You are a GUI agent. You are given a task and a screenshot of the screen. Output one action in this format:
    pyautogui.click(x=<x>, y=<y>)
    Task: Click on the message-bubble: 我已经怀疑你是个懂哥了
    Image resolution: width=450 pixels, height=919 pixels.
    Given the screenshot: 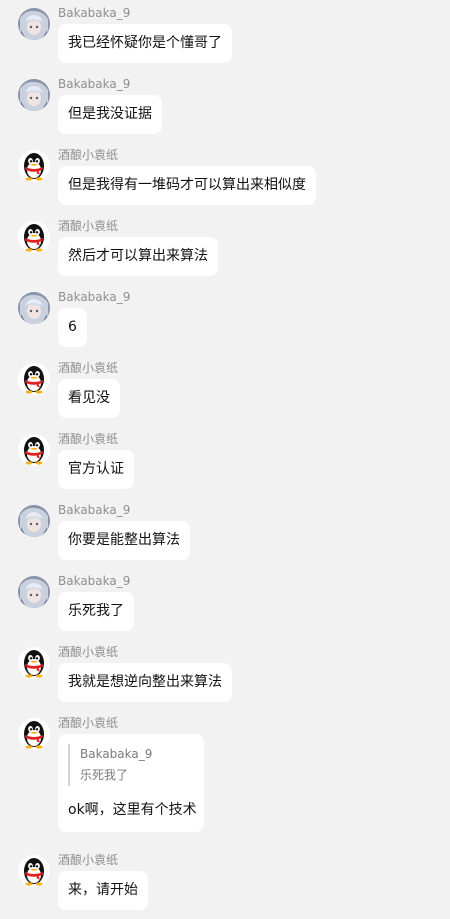 What is the action you would take?
    pyautogui.click(x=145, y=43)
    